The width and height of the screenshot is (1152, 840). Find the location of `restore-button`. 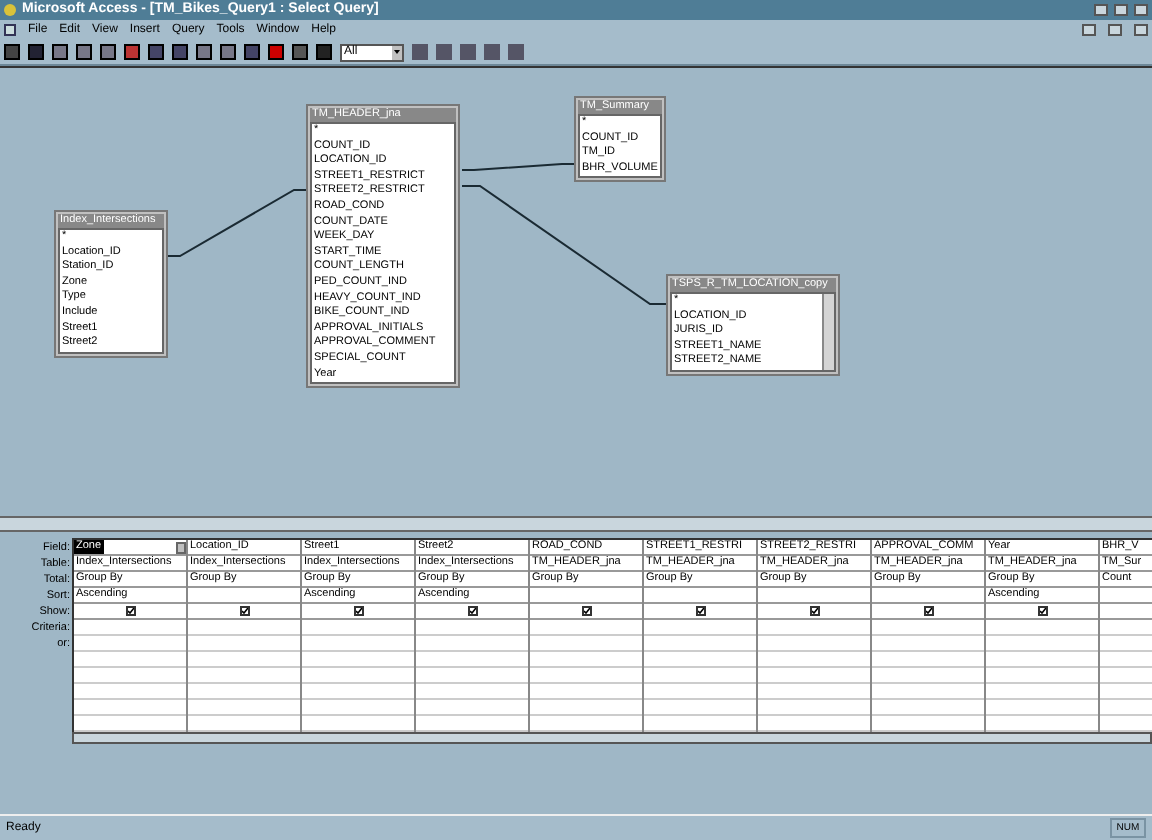

restore-button is located at coordinates (1115, 30).